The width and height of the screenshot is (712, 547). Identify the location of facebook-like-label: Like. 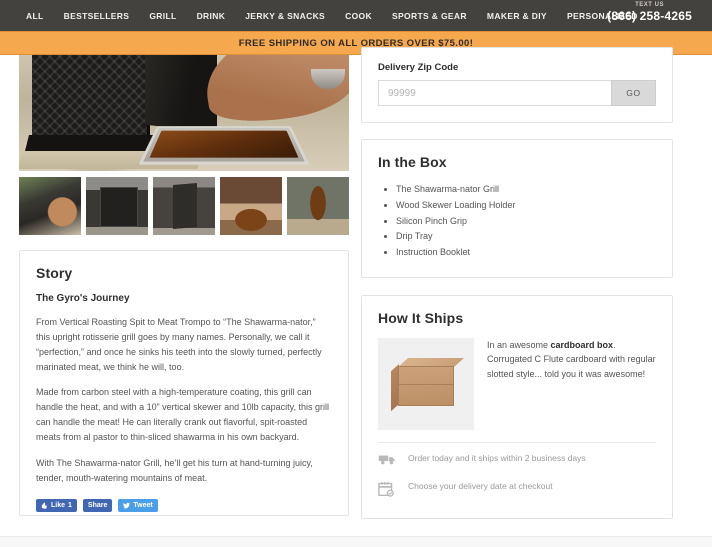
(58, 506).